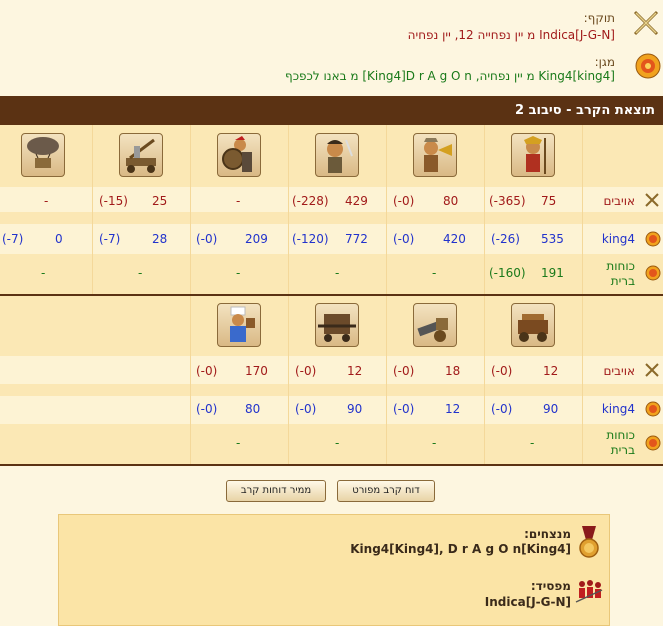 Image resolution: width=663 pixels, height=626 pixels. Describe the element at coordinates (310, 201) in the screenshot. I see `cell-loss: (-228)` at that location.